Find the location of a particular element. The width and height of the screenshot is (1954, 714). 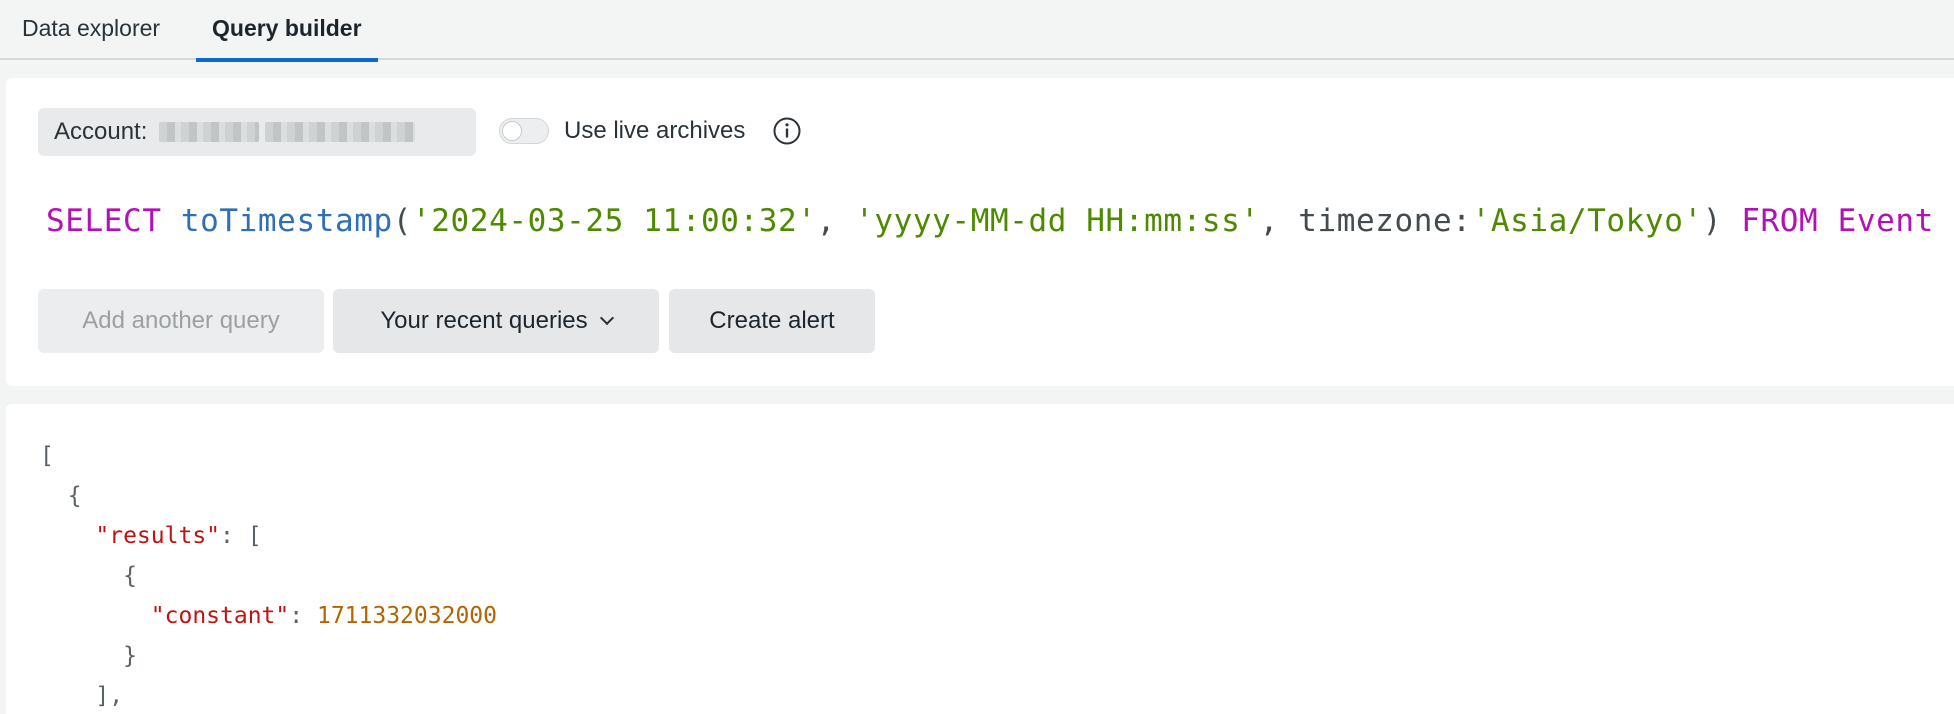

json-bracket: ], is located at coordinates (109, 696).